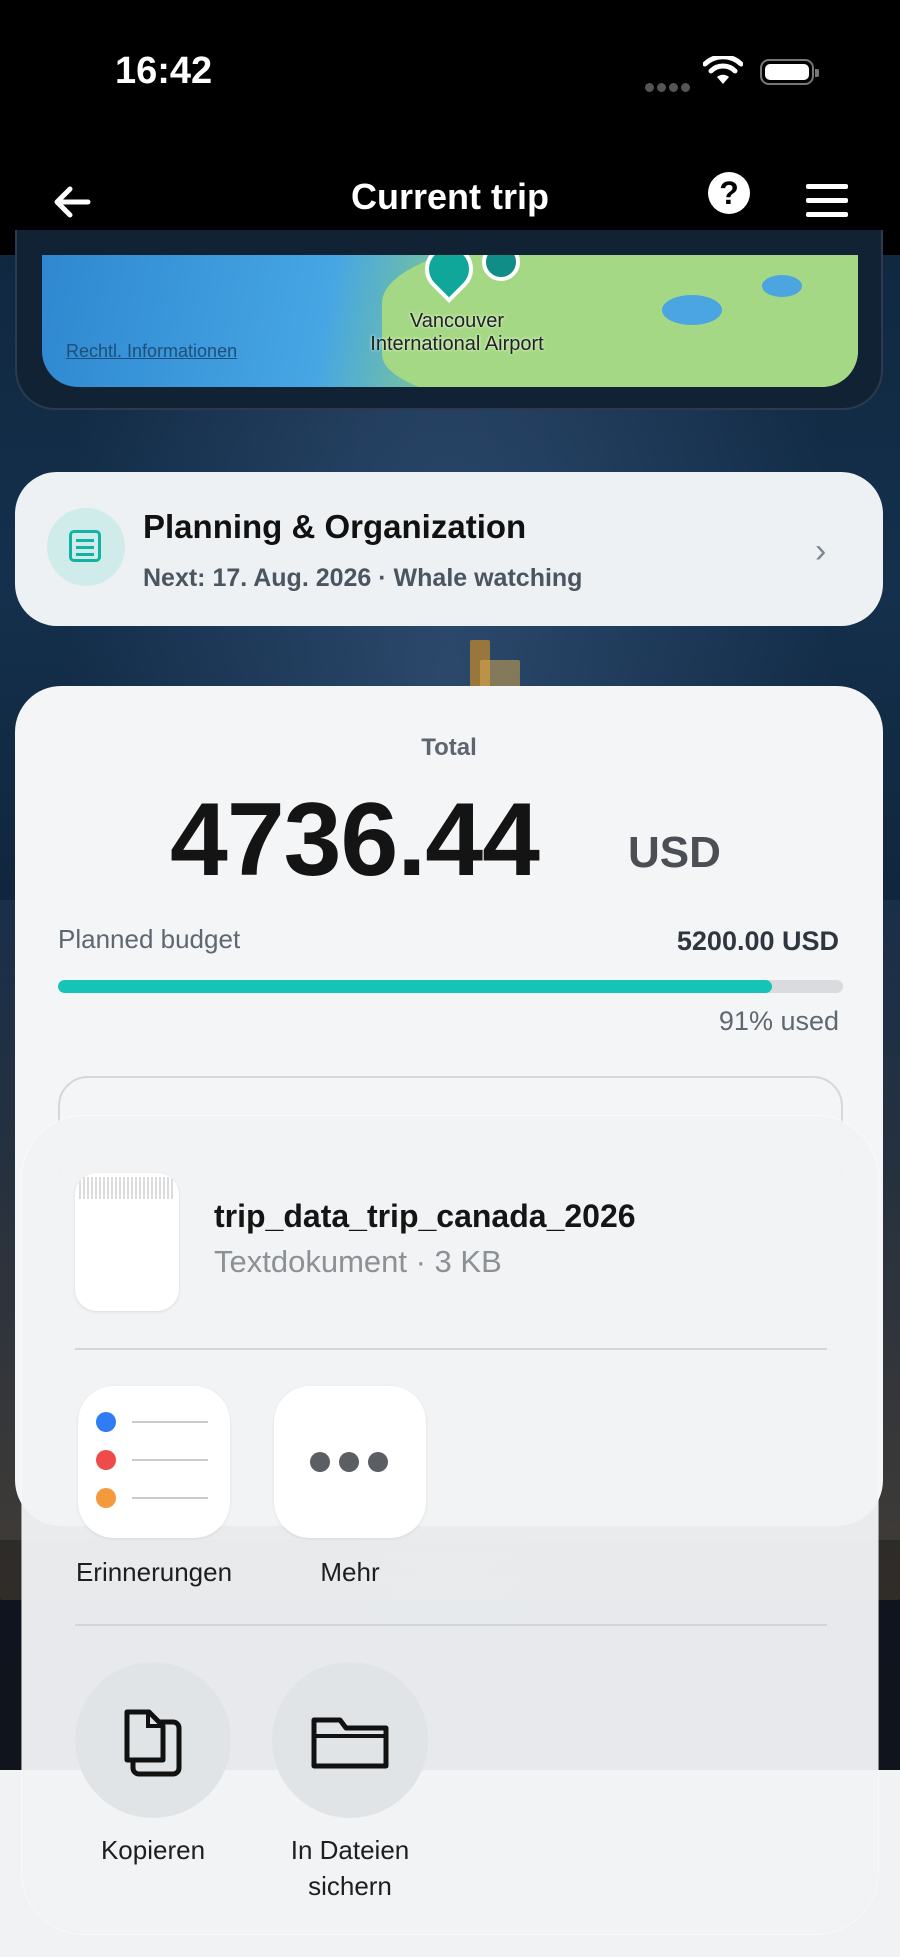  I want to click on budget-label: Planned budget, so click(149, 939).